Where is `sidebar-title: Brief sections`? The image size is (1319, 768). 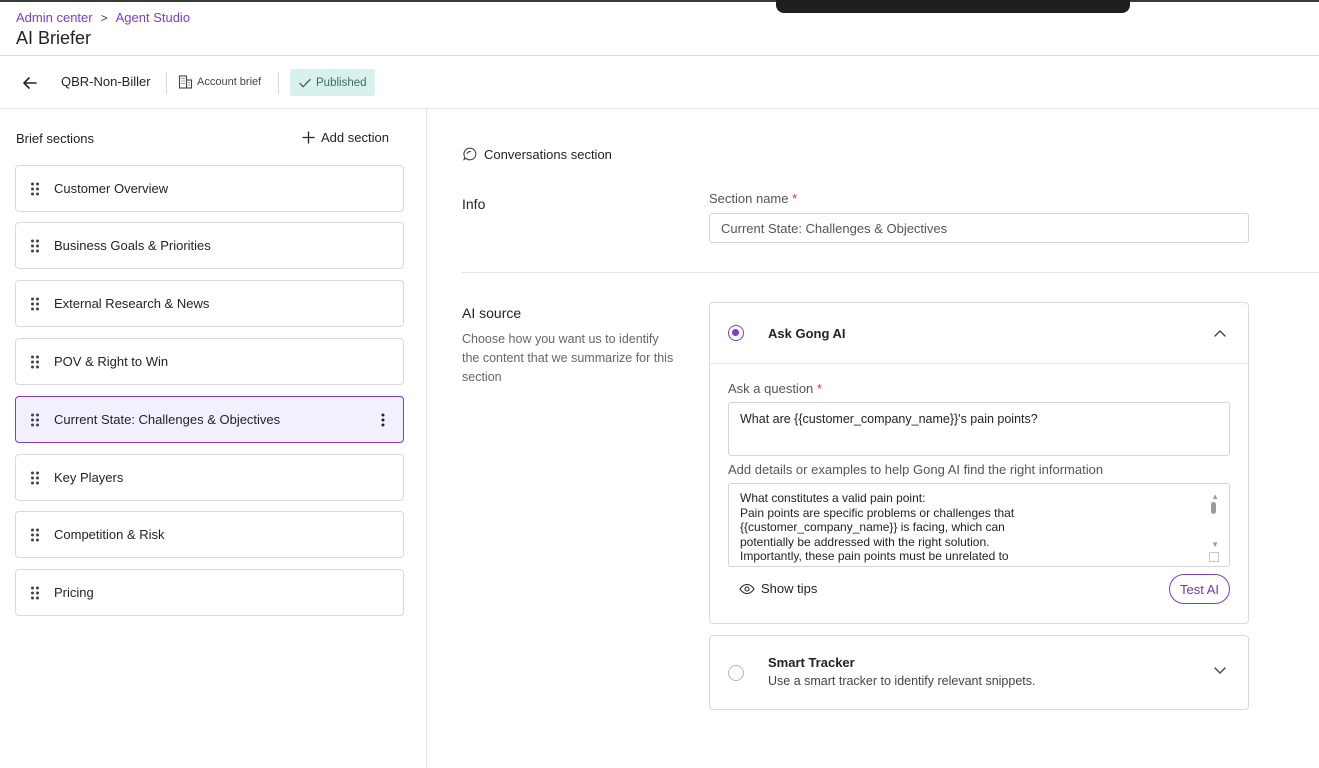 sidebar-title: Brief sections is located at coordinates (55, 138).